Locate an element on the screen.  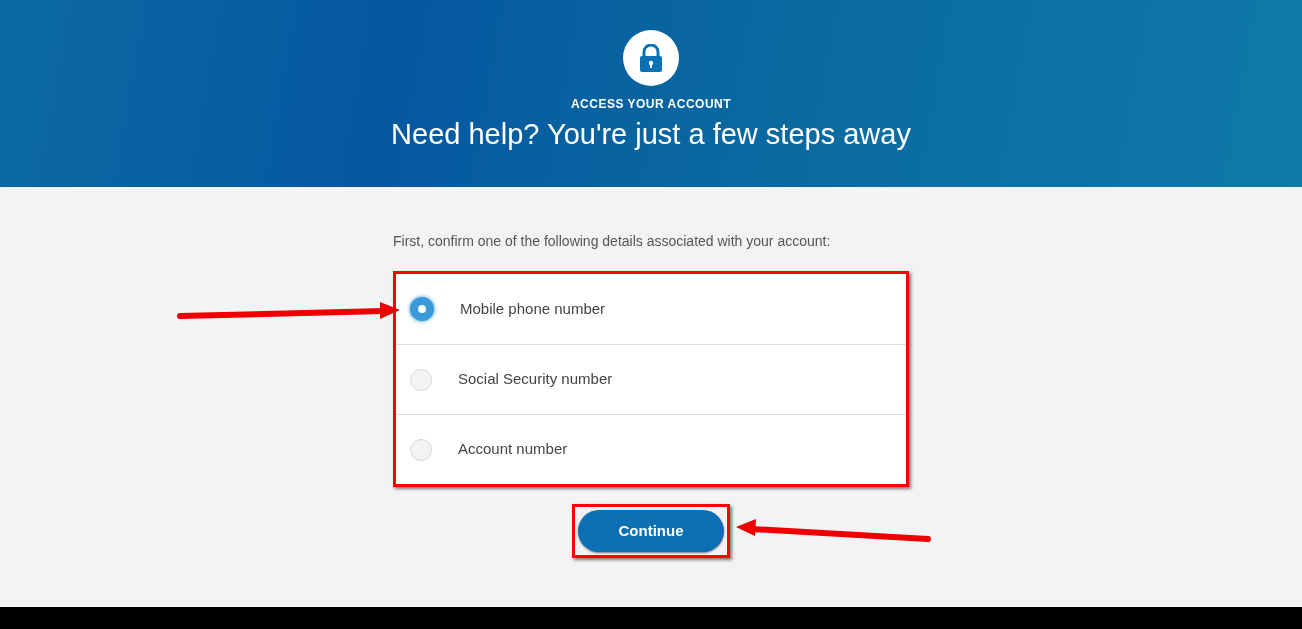
continue-button: Continue is located at coordinates (651, 531).